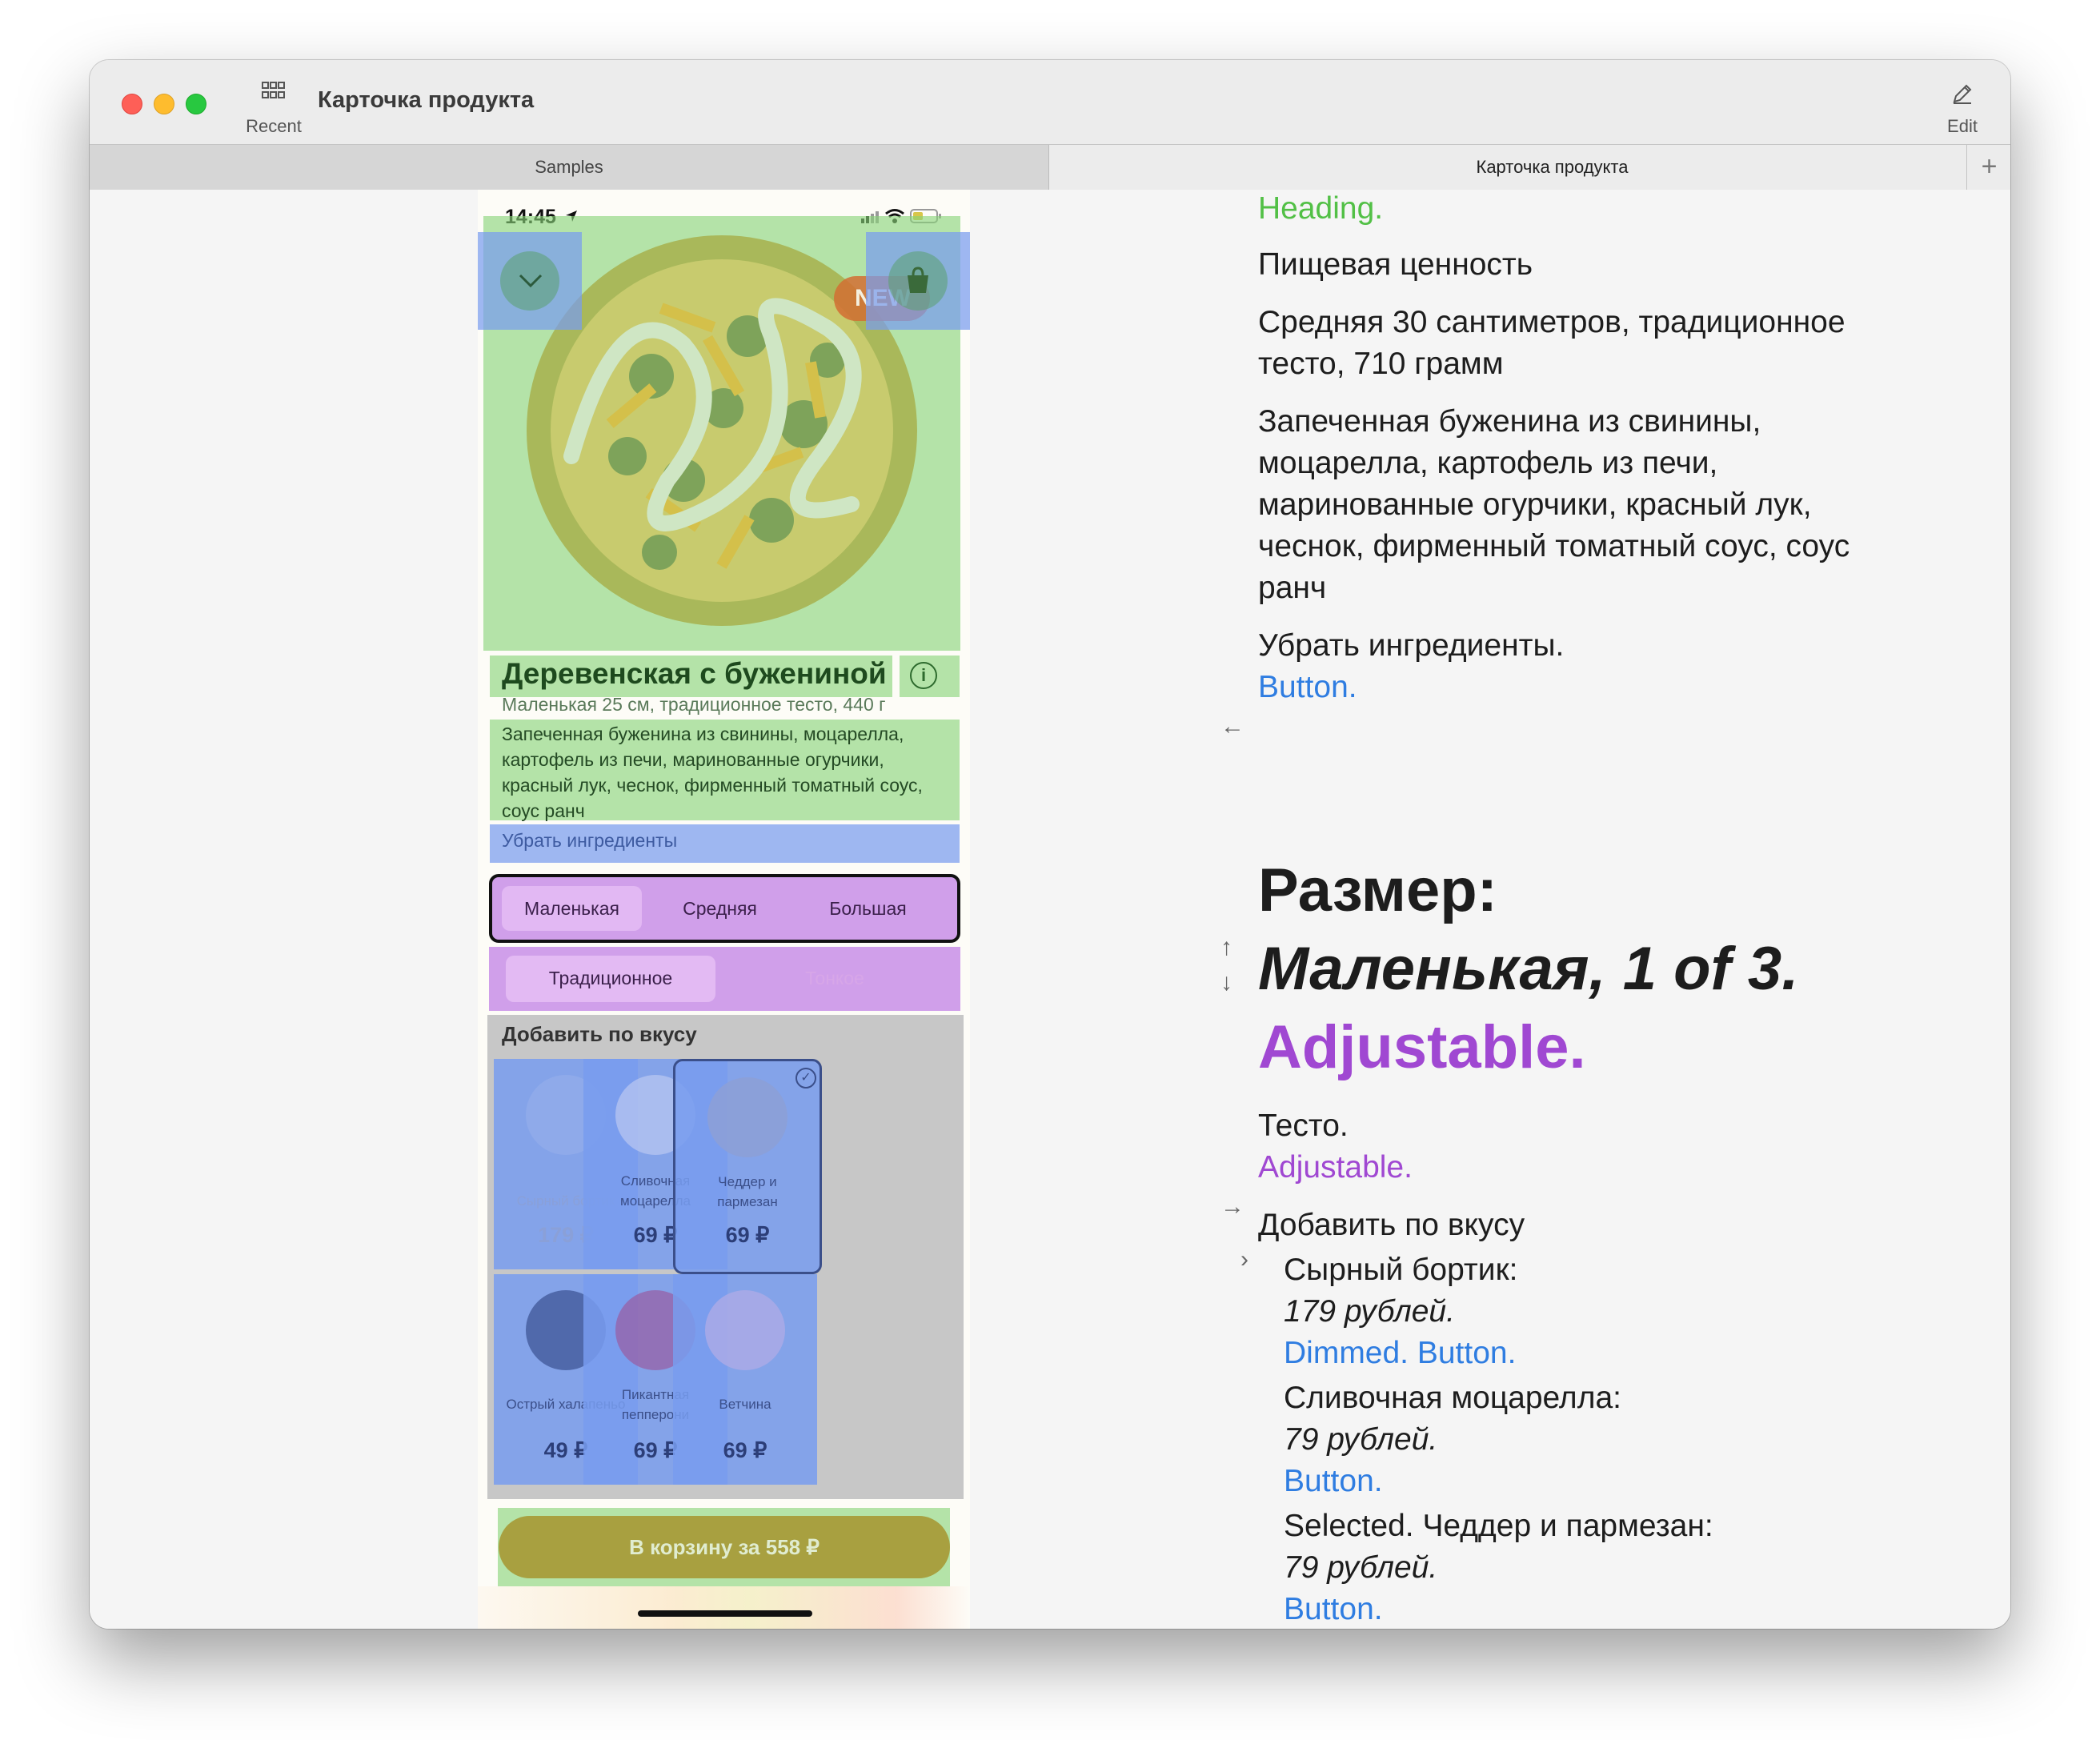 This screenshot has height=1748, width=2100. What do you see at coordinates (1535, 504) in the screenshot?
I see `ingredients-line: маринованные огурчики, красный лук,` at bounding box center [1535, 504].